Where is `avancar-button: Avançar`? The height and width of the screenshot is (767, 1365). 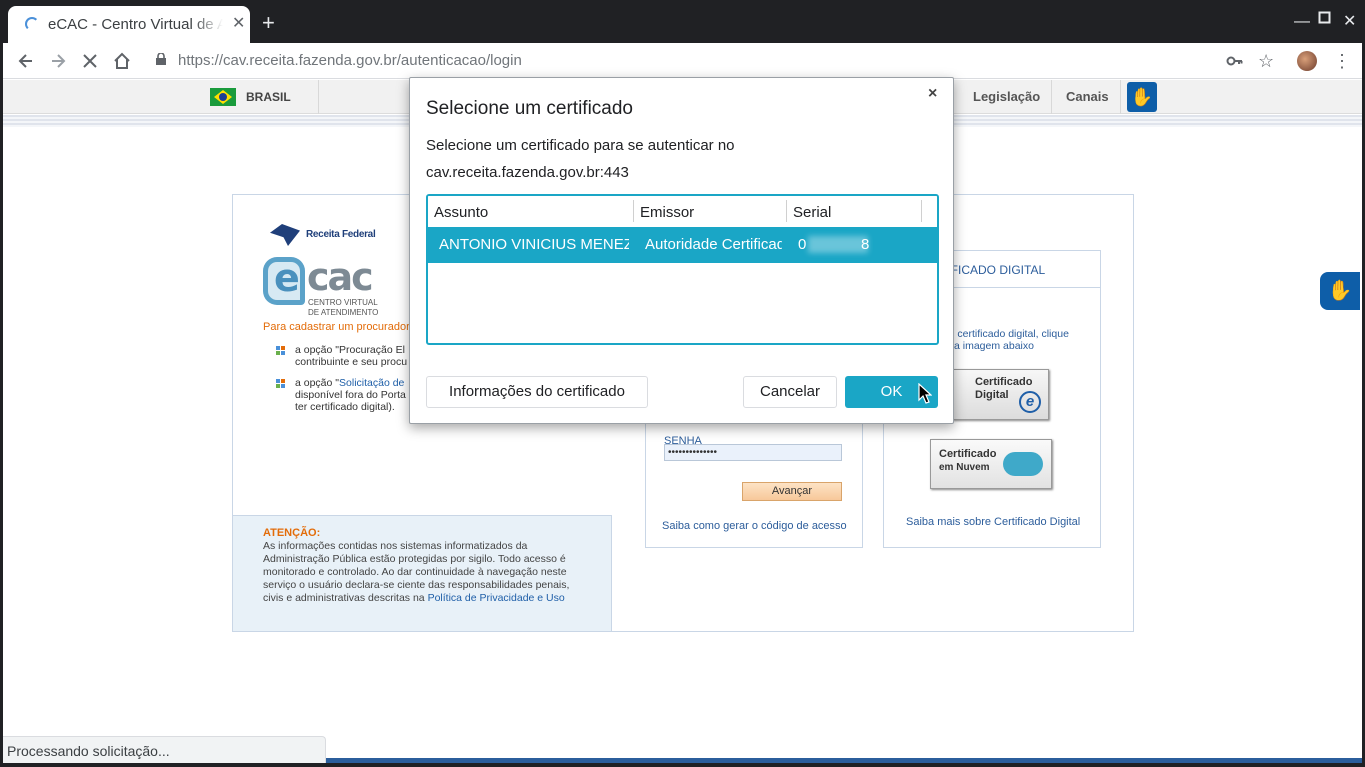
avancar-button: Avançar is located at coordinates (792, 491).